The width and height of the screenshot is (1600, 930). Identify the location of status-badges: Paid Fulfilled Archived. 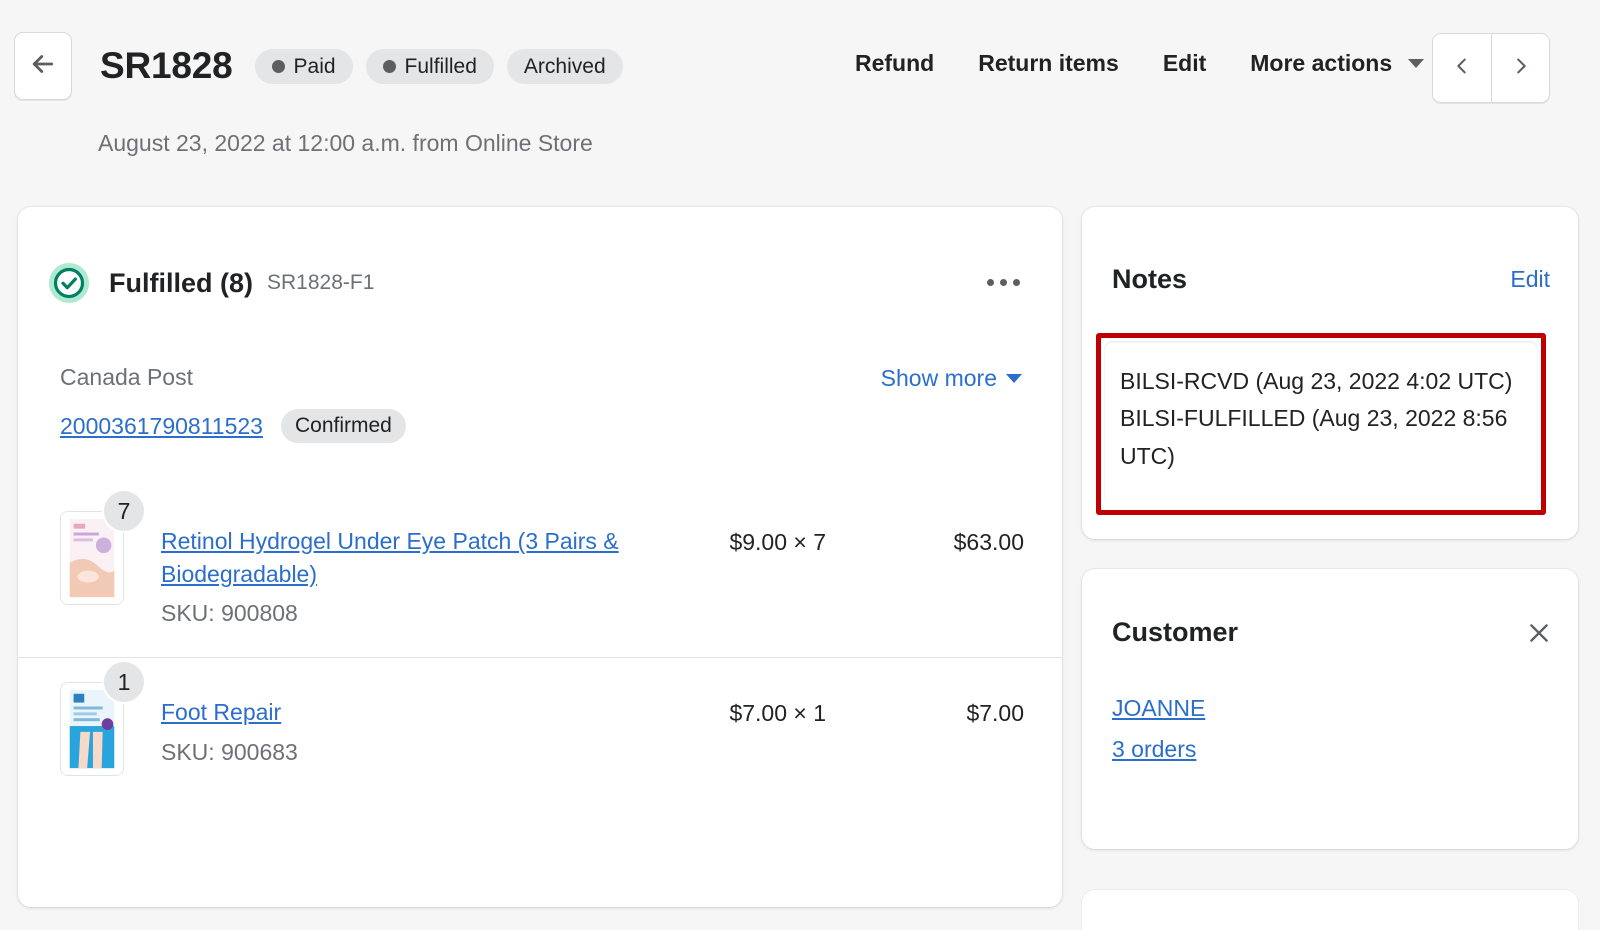
(438, 66).